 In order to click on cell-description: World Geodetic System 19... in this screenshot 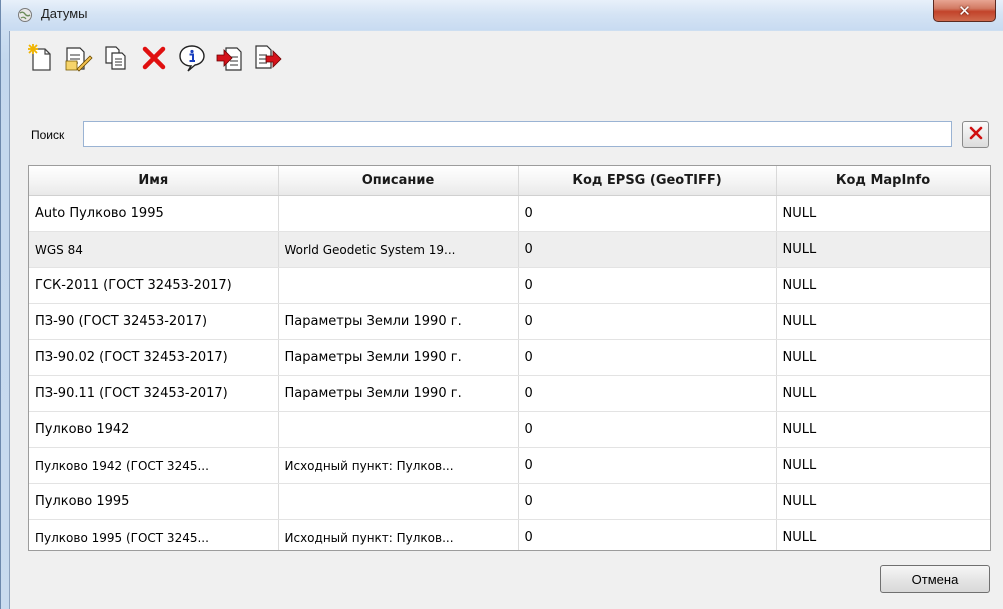, I will do `click(398, 249)`.